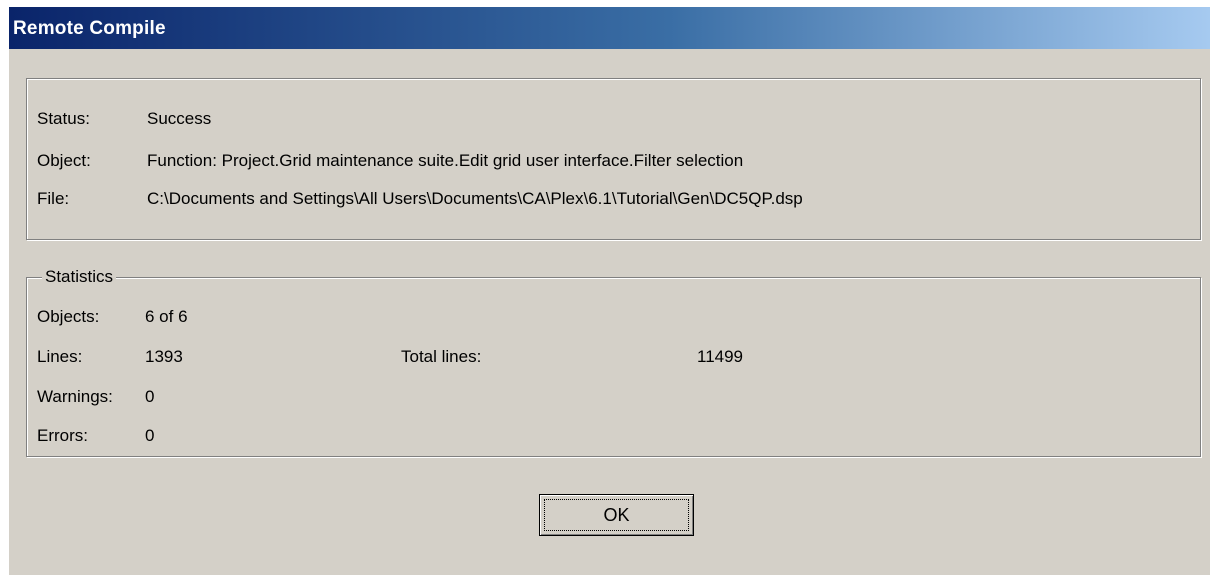 The height and width of the screenshot is (575, 1210). I want to click on object-label: Object:, so click(64, 160).